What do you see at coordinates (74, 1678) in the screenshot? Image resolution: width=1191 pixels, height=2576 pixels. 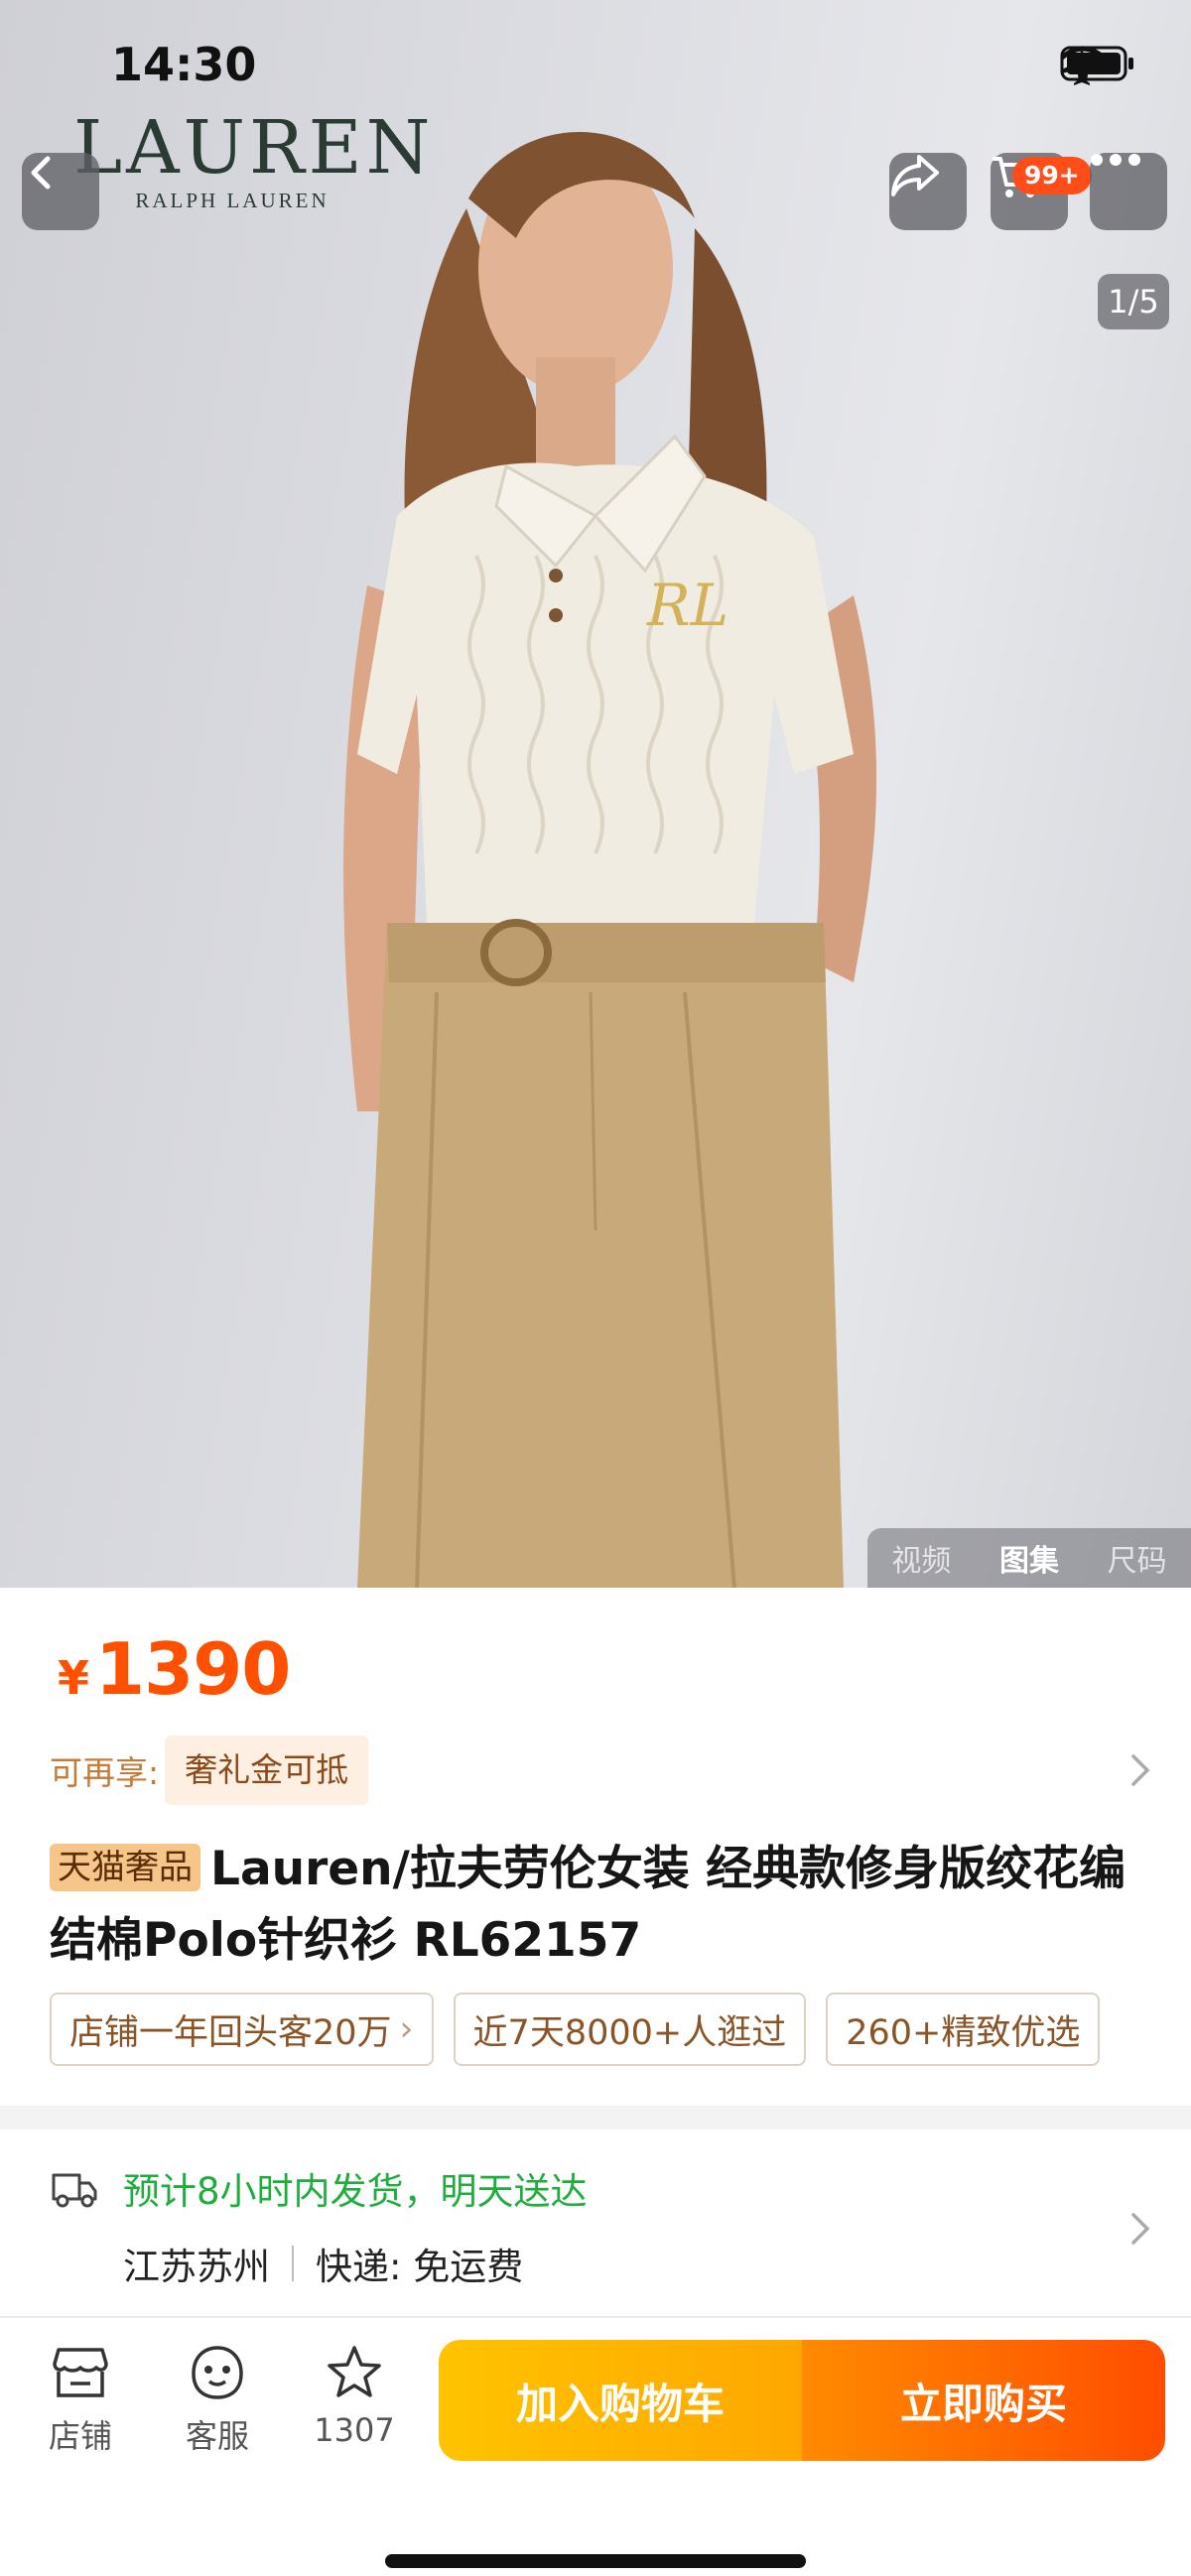 I see `price-currency: ¥` at bounding box center [74, 1678].